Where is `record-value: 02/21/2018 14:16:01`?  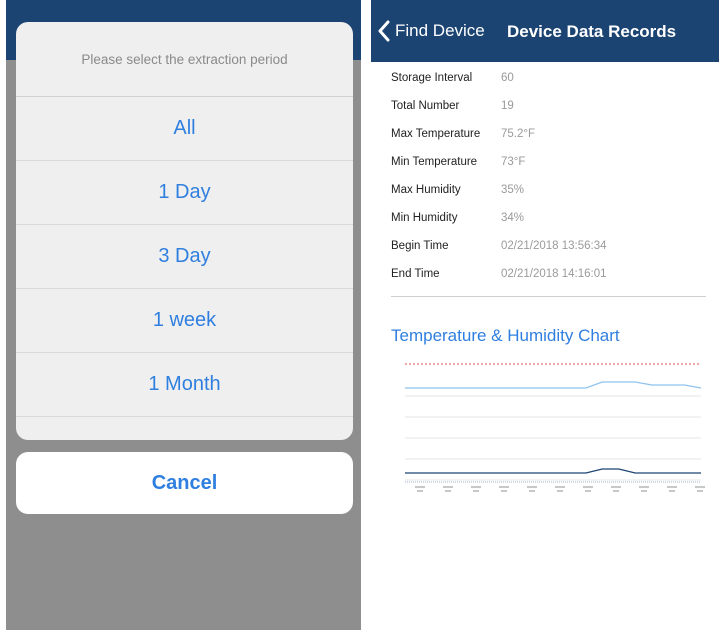
record-value: 02/21/2018 14:16:01 is located at coordinates (554, 274).